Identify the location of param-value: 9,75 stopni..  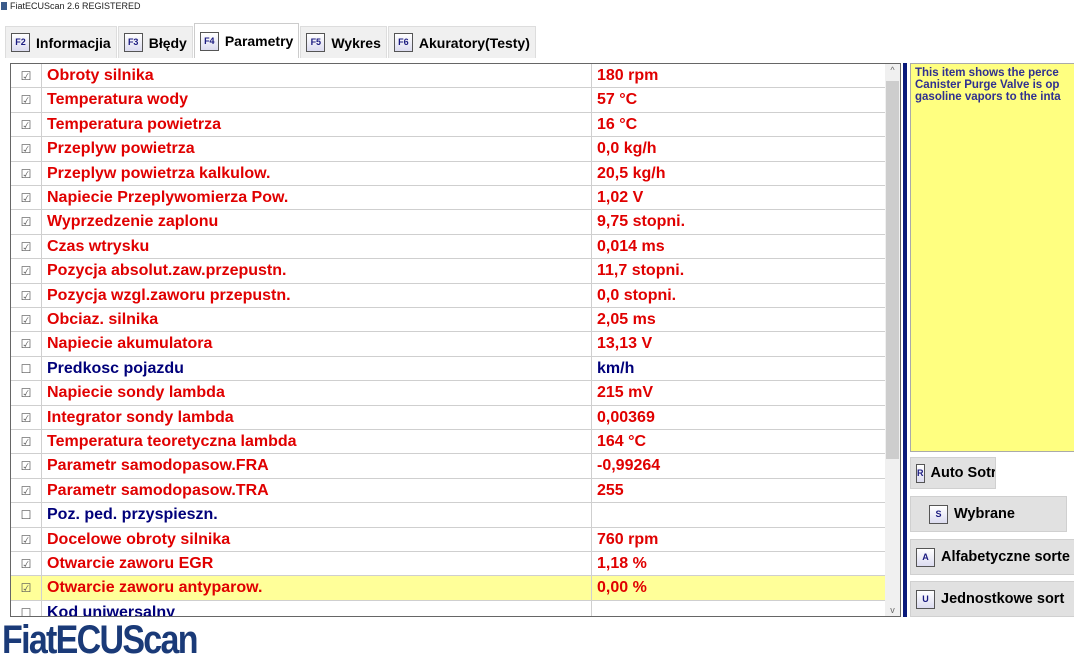
(738, 222).